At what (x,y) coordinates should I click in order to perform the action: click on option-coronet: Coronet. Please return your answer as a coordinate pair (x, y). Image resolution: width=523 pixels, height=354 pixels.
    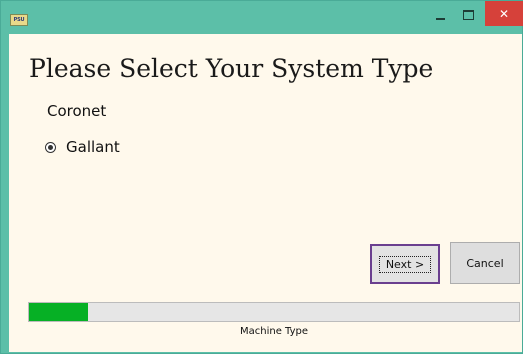
    Looking at the image, I should click on (76, 111).